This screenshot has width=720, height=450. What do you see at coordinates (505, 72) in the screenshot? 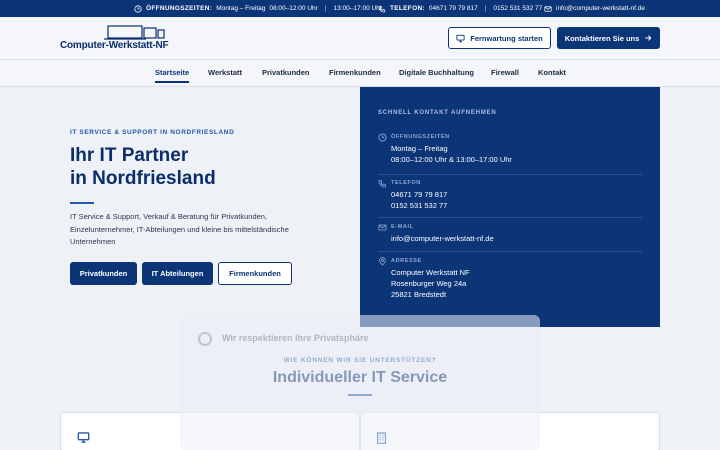
I see `nav-firewall: Firewall` at bounding box center [505, 72].